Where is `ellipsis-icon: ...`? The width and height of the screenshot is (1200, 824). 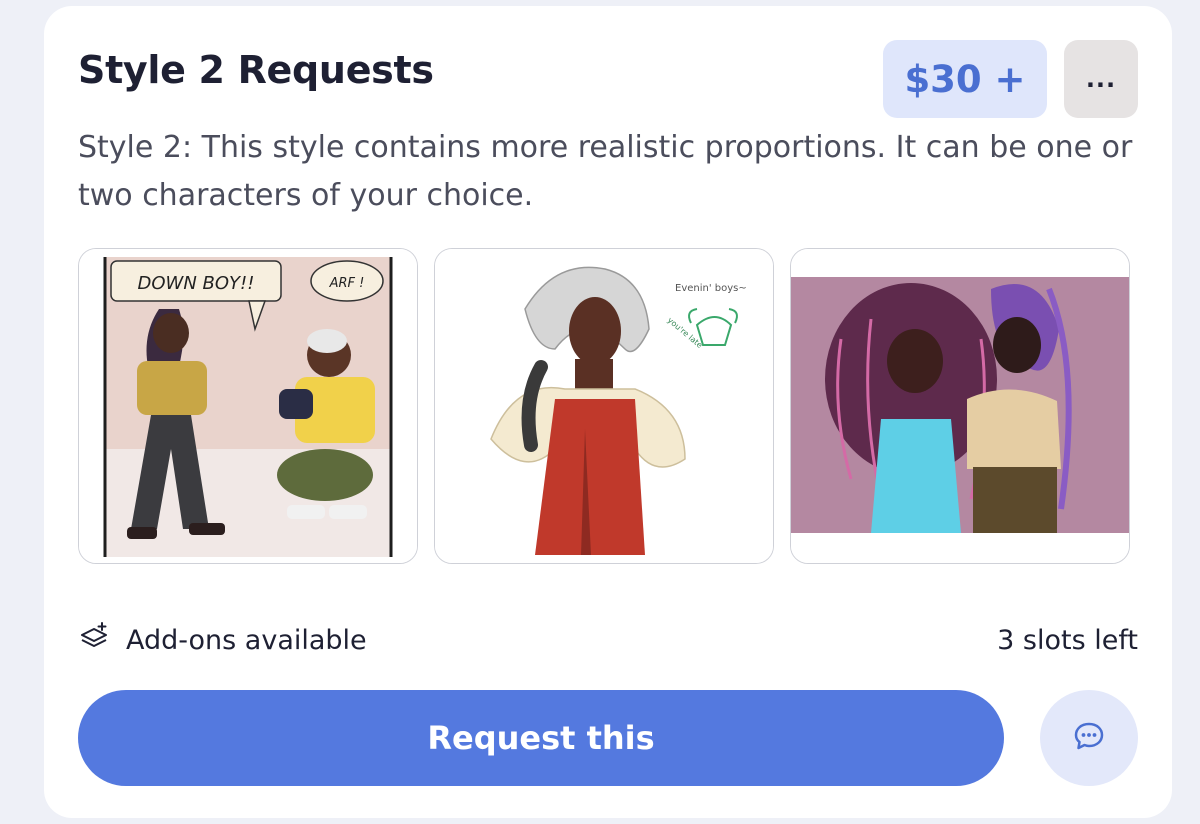
ellipsis-icon: ... is located at coordinates (1101, 79).